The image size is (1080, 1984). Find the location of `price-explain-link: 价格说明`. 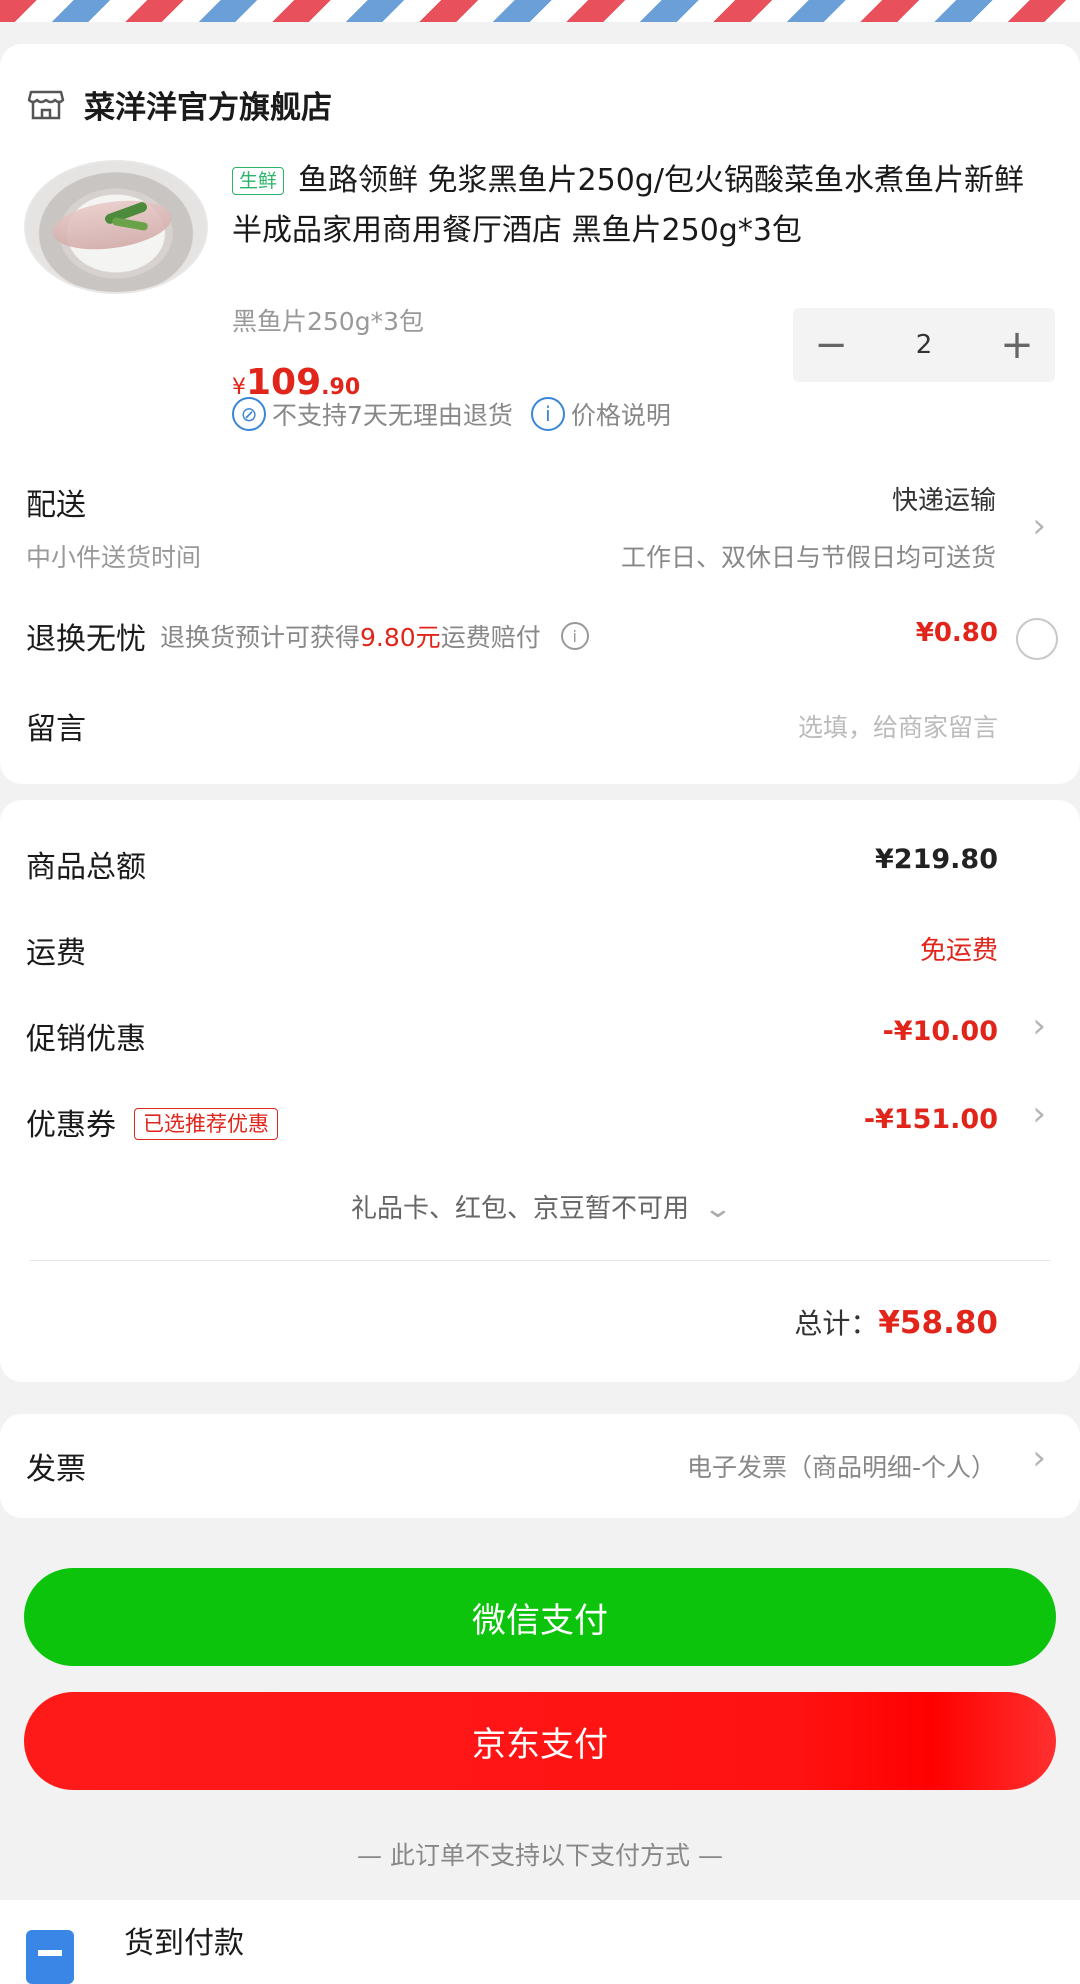

price-explain-link: 价格说明 is located at coordinates (621, 414).